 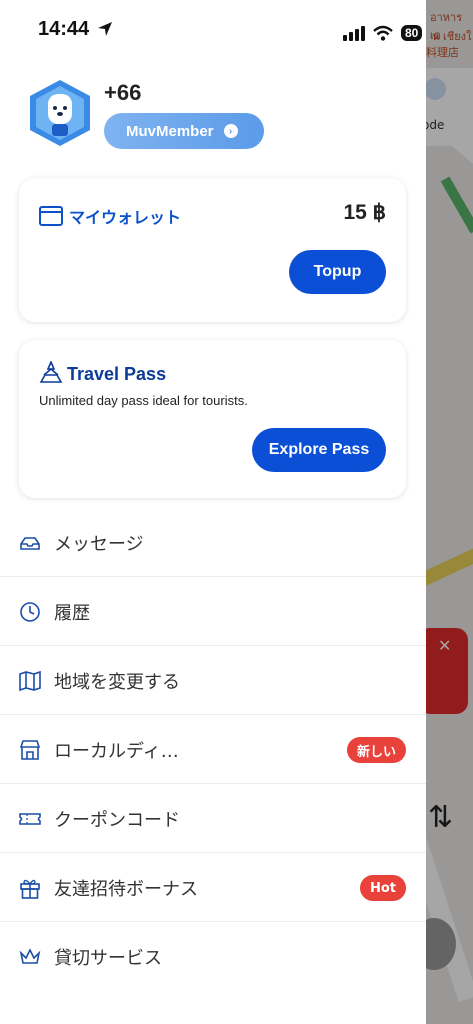 What do you see at coordinates (213, 887) in the screenshot?
I see `menu-item-referral-bonus: 友達招待ボーナス Hot` at bounding box center [213, 887].